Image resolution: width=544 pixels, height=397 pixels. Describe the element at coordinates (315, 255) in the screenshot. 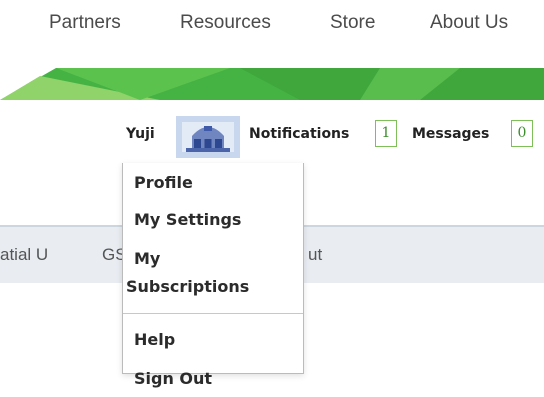

I see `subnav-item-partial-3: ut` at that location.